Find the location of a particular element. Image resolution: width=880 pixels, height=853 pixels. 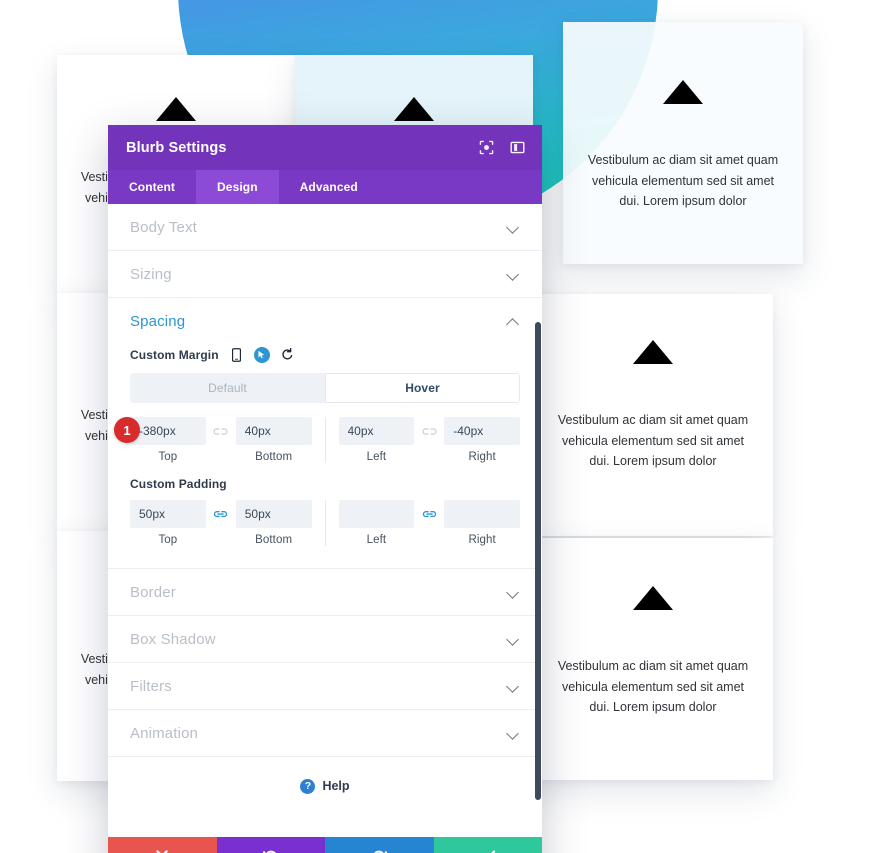

focus-icon is located at coordinates (486, 147).